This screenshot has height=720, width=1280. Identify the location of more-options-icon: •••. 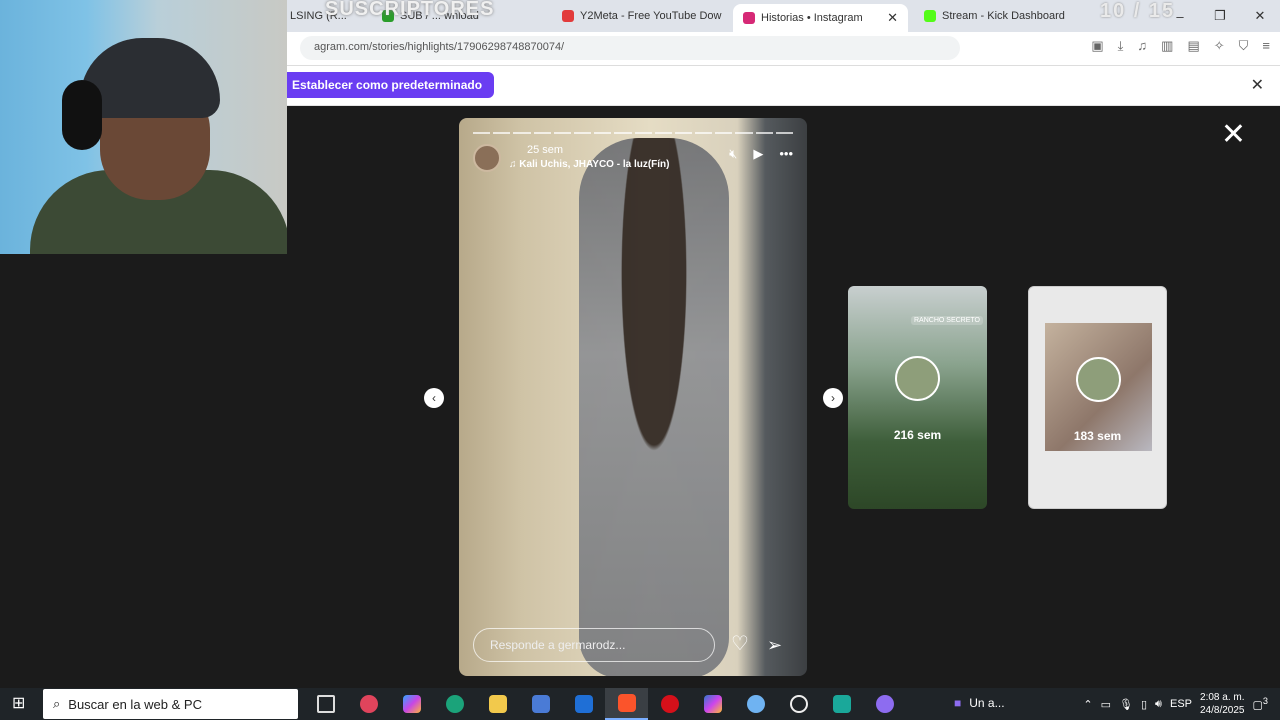
(786, 154).